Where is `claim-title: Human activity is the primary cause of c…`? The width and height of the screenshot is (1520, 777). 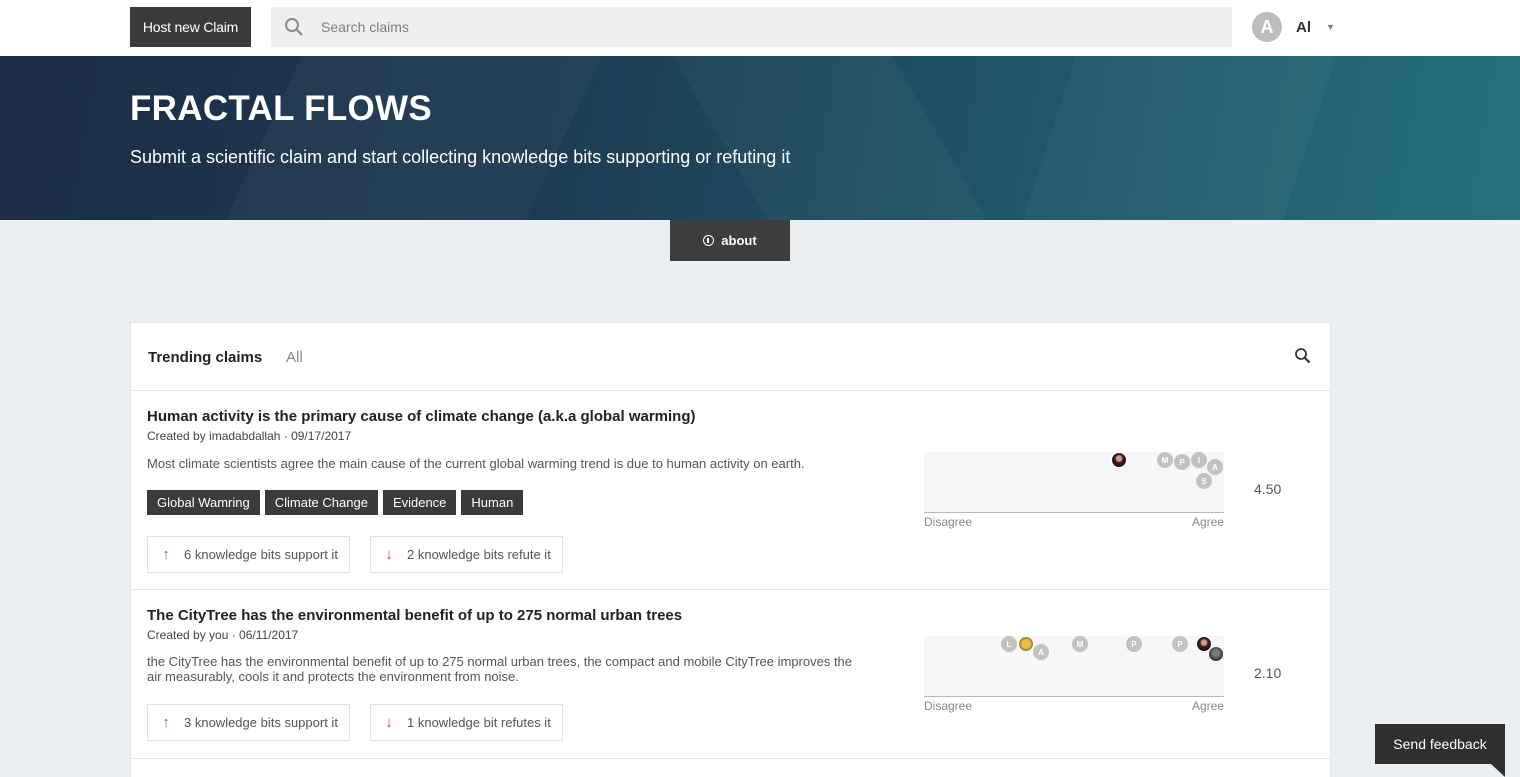 claim-title: Human activity is the primary cause of c… is located at coordinates (421, 416).